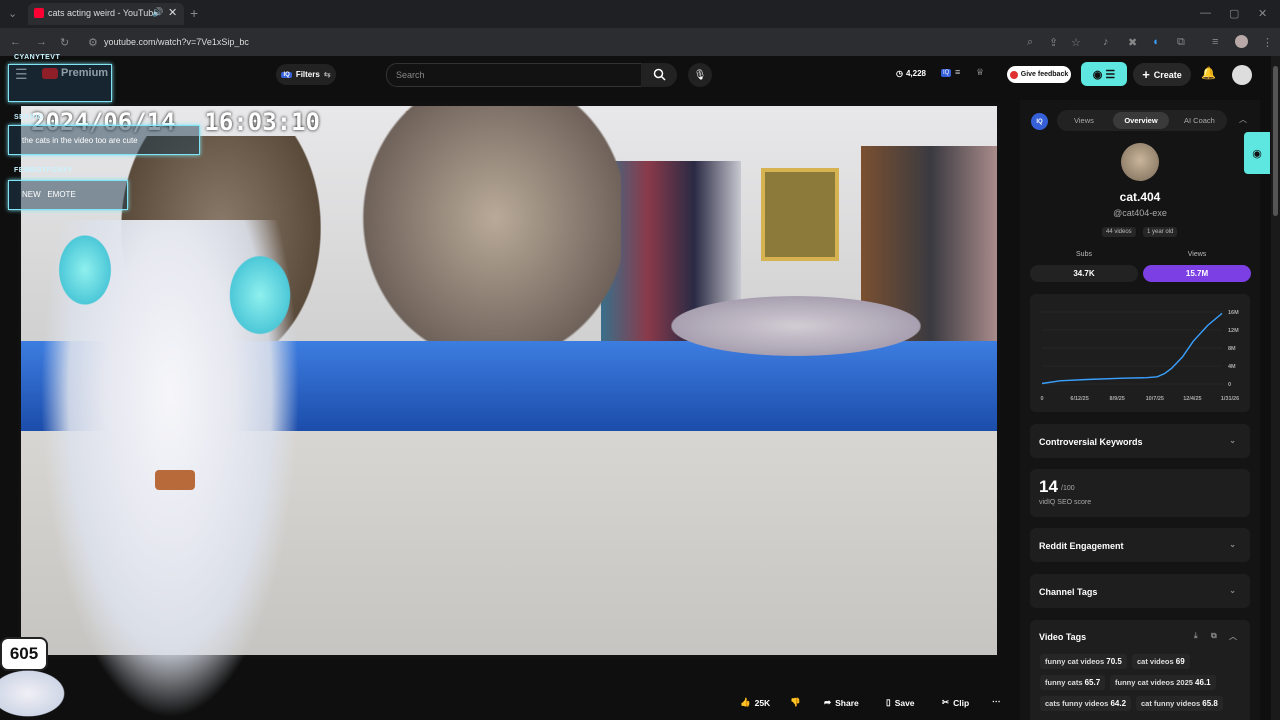 This screenshot has width=1280, height=720. What do you see at coordinates (1044, 74) in the screenshot?
I see `give-feedback-label: Give feedback` at bounding box center [1044, 74].